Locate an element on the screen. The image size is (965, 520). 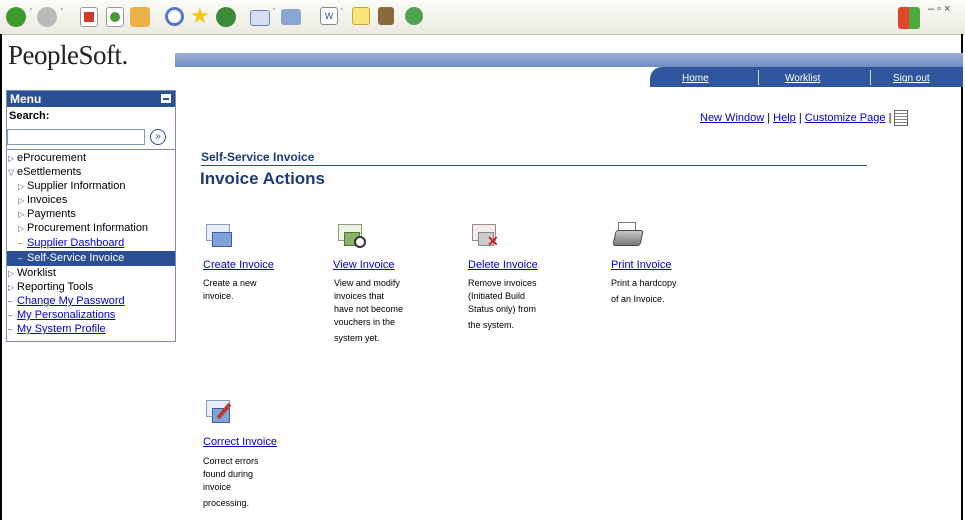
menu-item-label: Invoices is located at coordinates (47, 200).